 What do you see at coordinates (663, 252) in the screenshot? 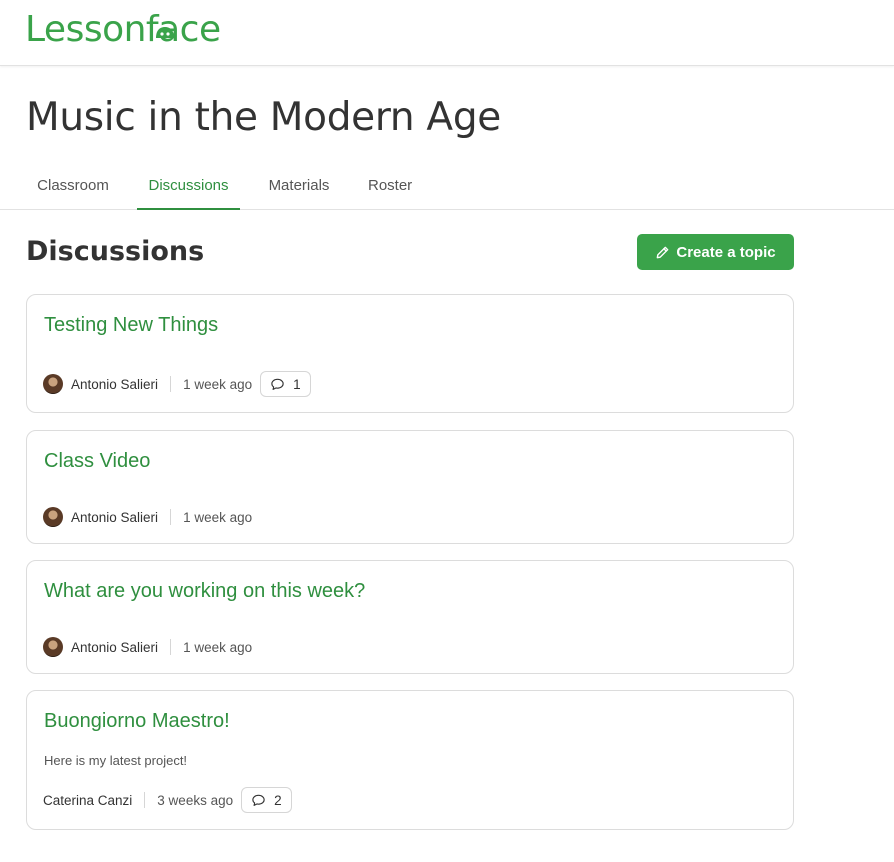
I see `pencil-icon` at bounding box center [663, 252].